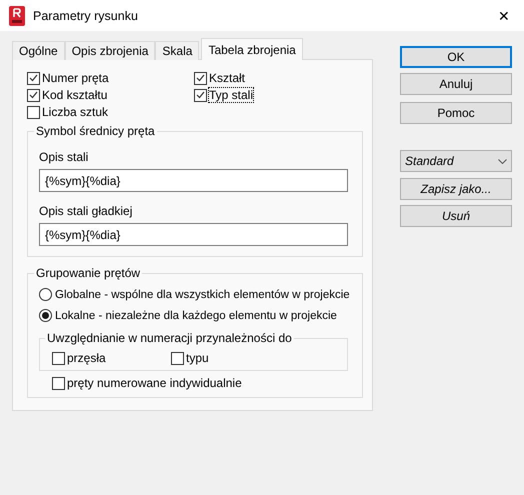 The height and width of the screenshot is (495, 524). I want to click on field-label: Opis stali gładkiej, so click(86, 211).